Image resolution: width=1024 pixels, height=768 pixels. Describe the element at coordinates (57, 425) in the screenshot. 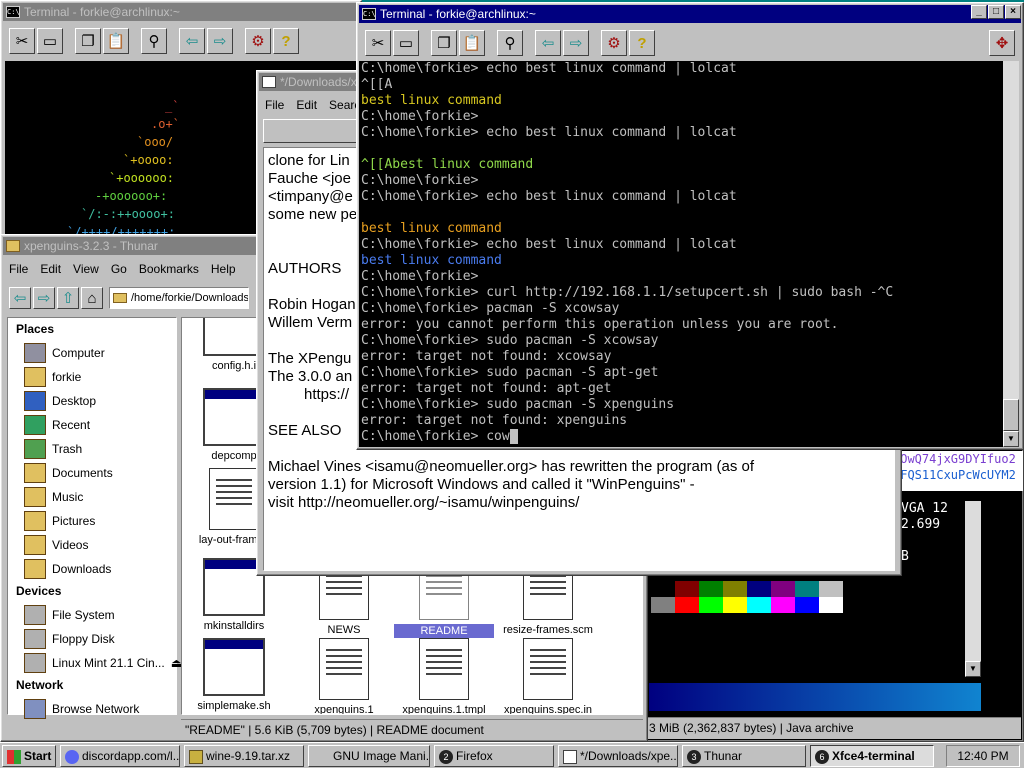

I see `sidebar-item: Recent` at that location.